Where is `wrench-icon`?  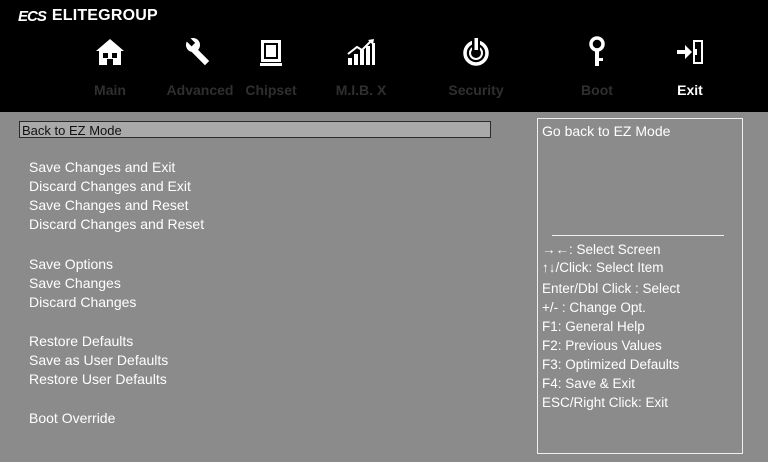
wrench-icon is located at coordinates (197, 51).